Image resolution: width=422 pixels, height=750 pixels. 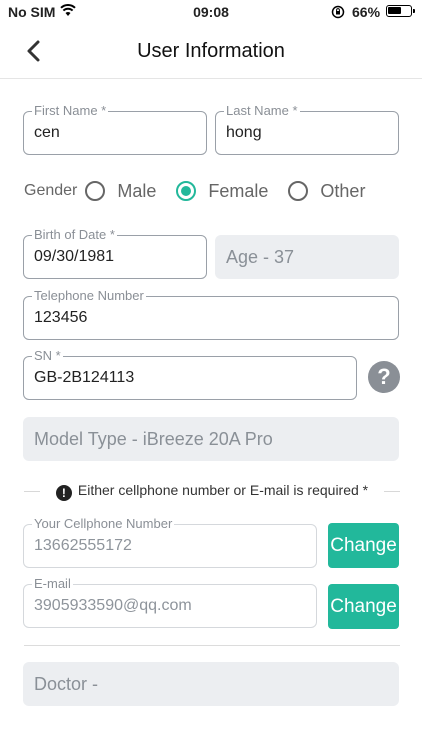 I want to click on gender-option-male: Male, so click(x=120, y=191).